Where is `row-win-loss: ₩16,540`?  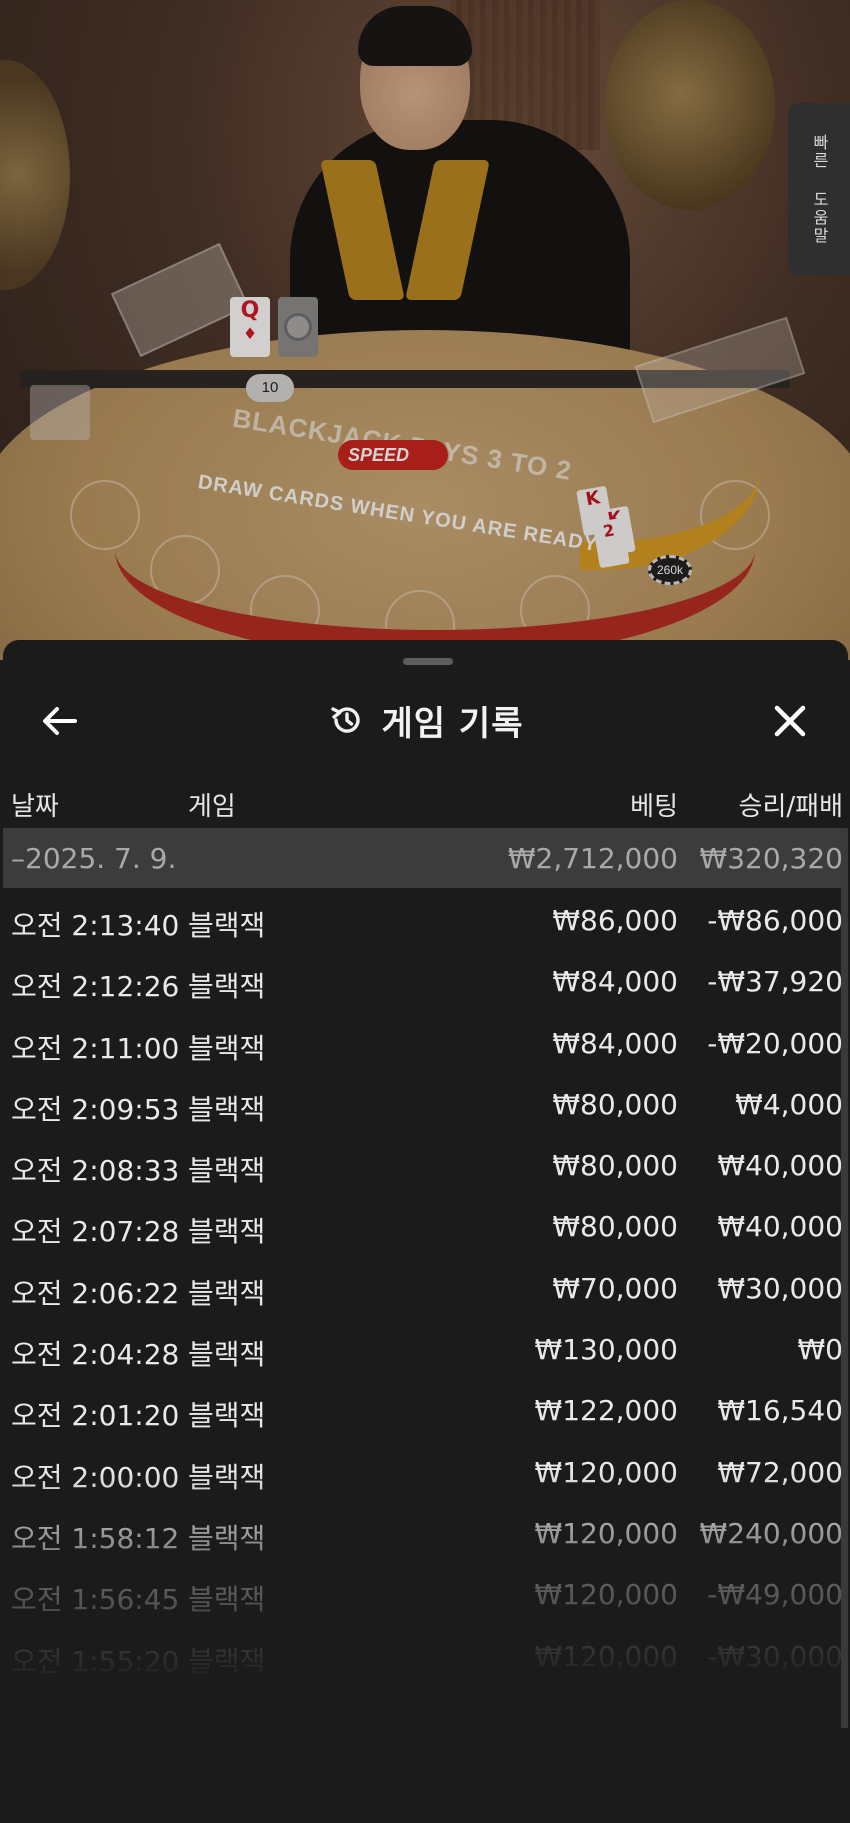 row-win-loss: ₩16,540 is located at coordinates (780, 1411).